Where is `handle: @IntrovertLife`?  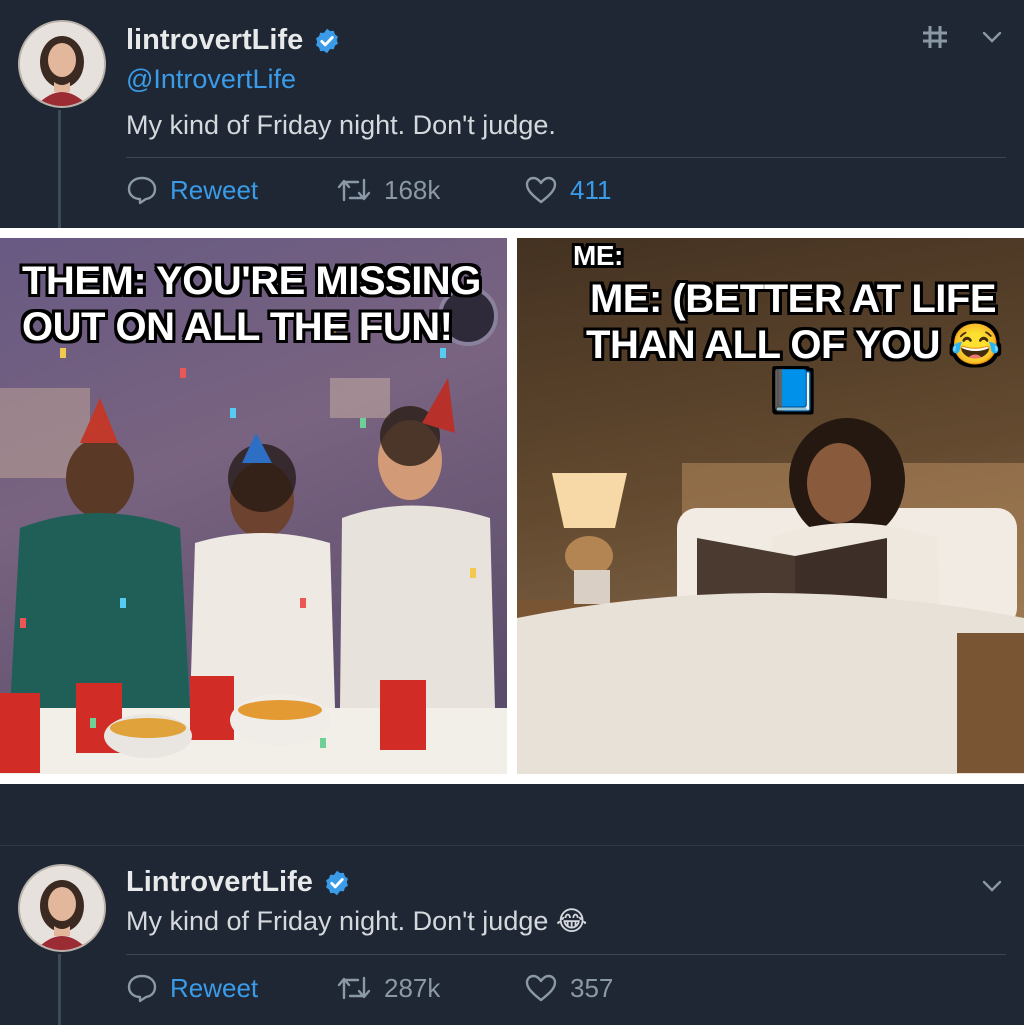 handle: @IntrovertLife is located at coordinates (211, 79).